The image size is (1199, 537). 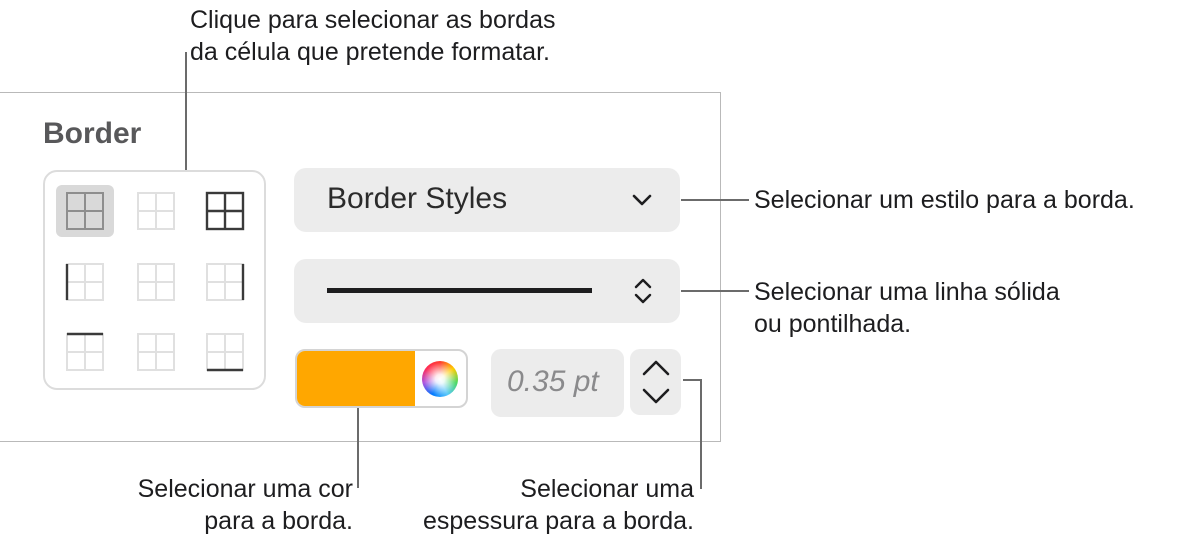 I want to click on border-option-left, so click(x=85, y=282).